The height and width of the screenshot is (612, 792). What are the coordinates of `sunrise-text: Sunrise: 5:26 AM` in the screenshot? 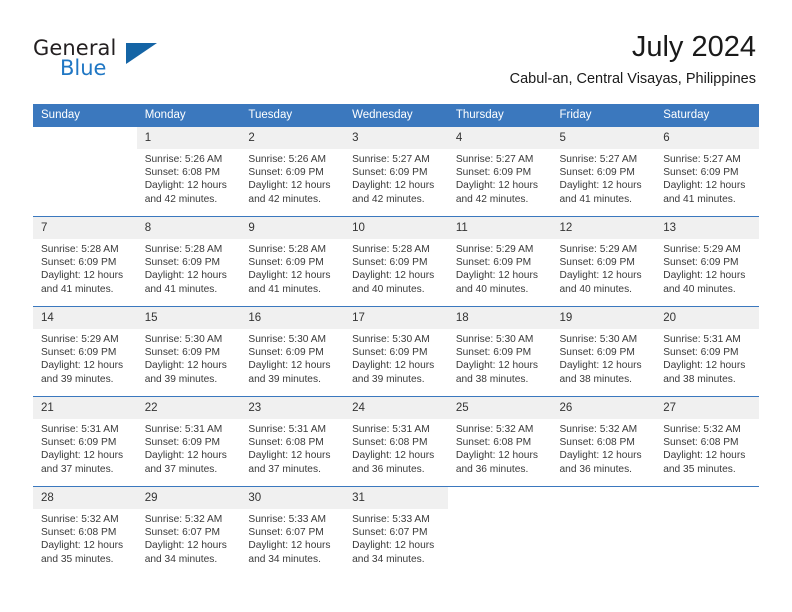 It's located at (183, 159).